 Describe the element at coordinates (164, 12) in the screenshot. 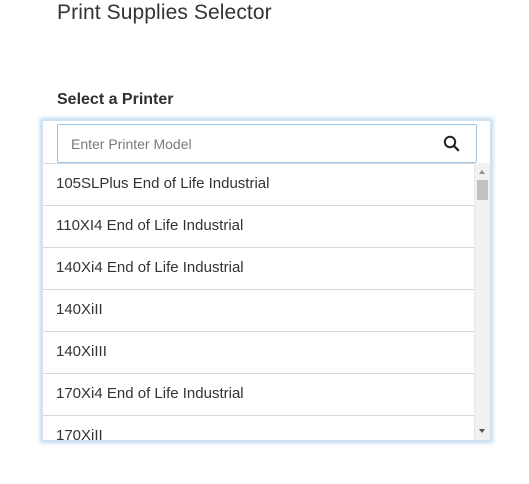

I see `page-title: Print Supplies Selector` at that location.